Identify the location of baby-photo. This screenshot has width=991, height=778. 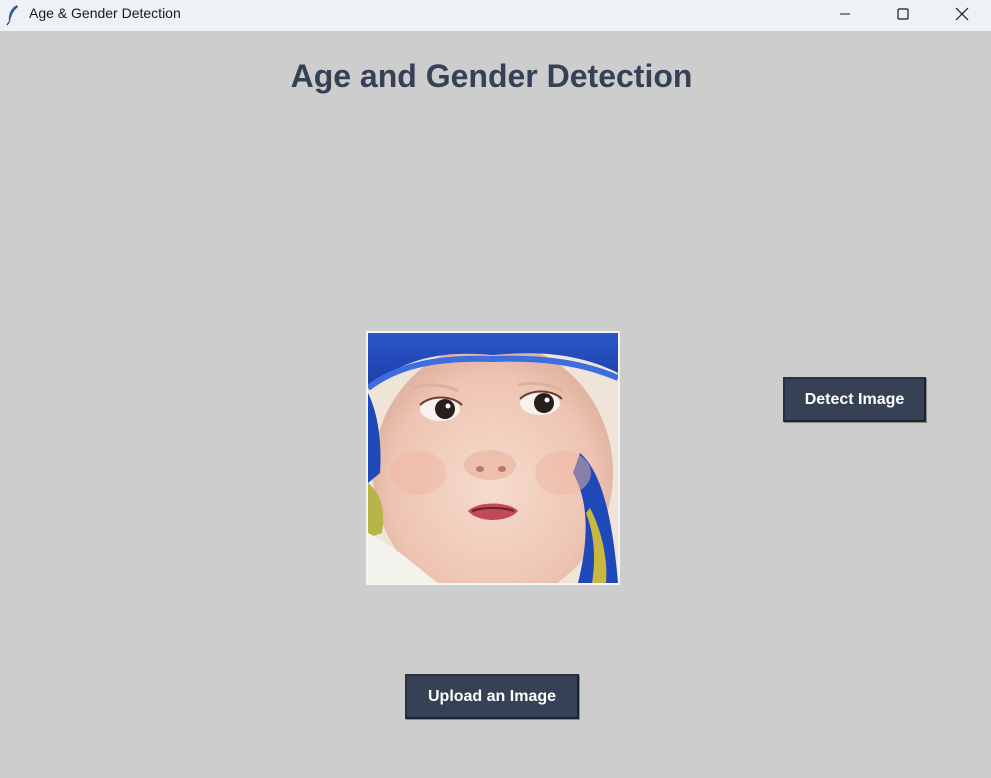
(493, 458).